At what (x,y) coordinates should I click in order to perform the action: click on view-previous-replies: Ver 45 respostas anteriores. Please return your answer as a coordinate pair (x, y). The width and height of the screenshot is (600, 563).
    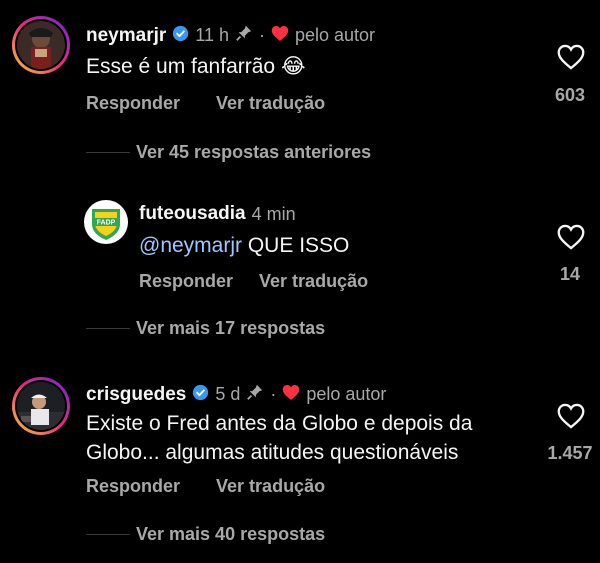
    Looking at the image, I should click on (253, 152).